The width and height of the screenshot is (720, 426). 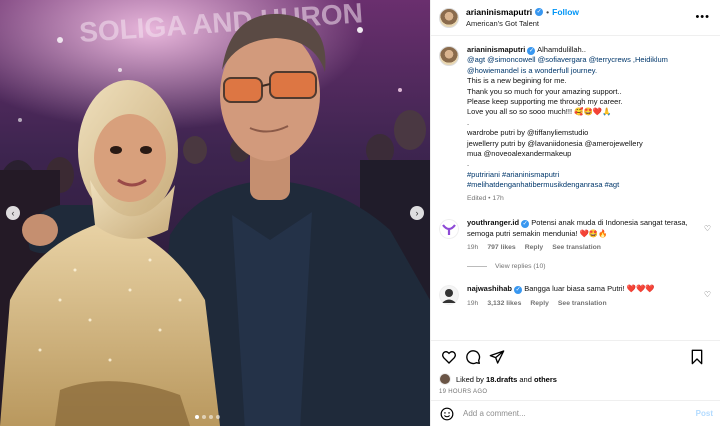 I want to click on liked-by-user: 18.drafts, so click(x=501, y=379).